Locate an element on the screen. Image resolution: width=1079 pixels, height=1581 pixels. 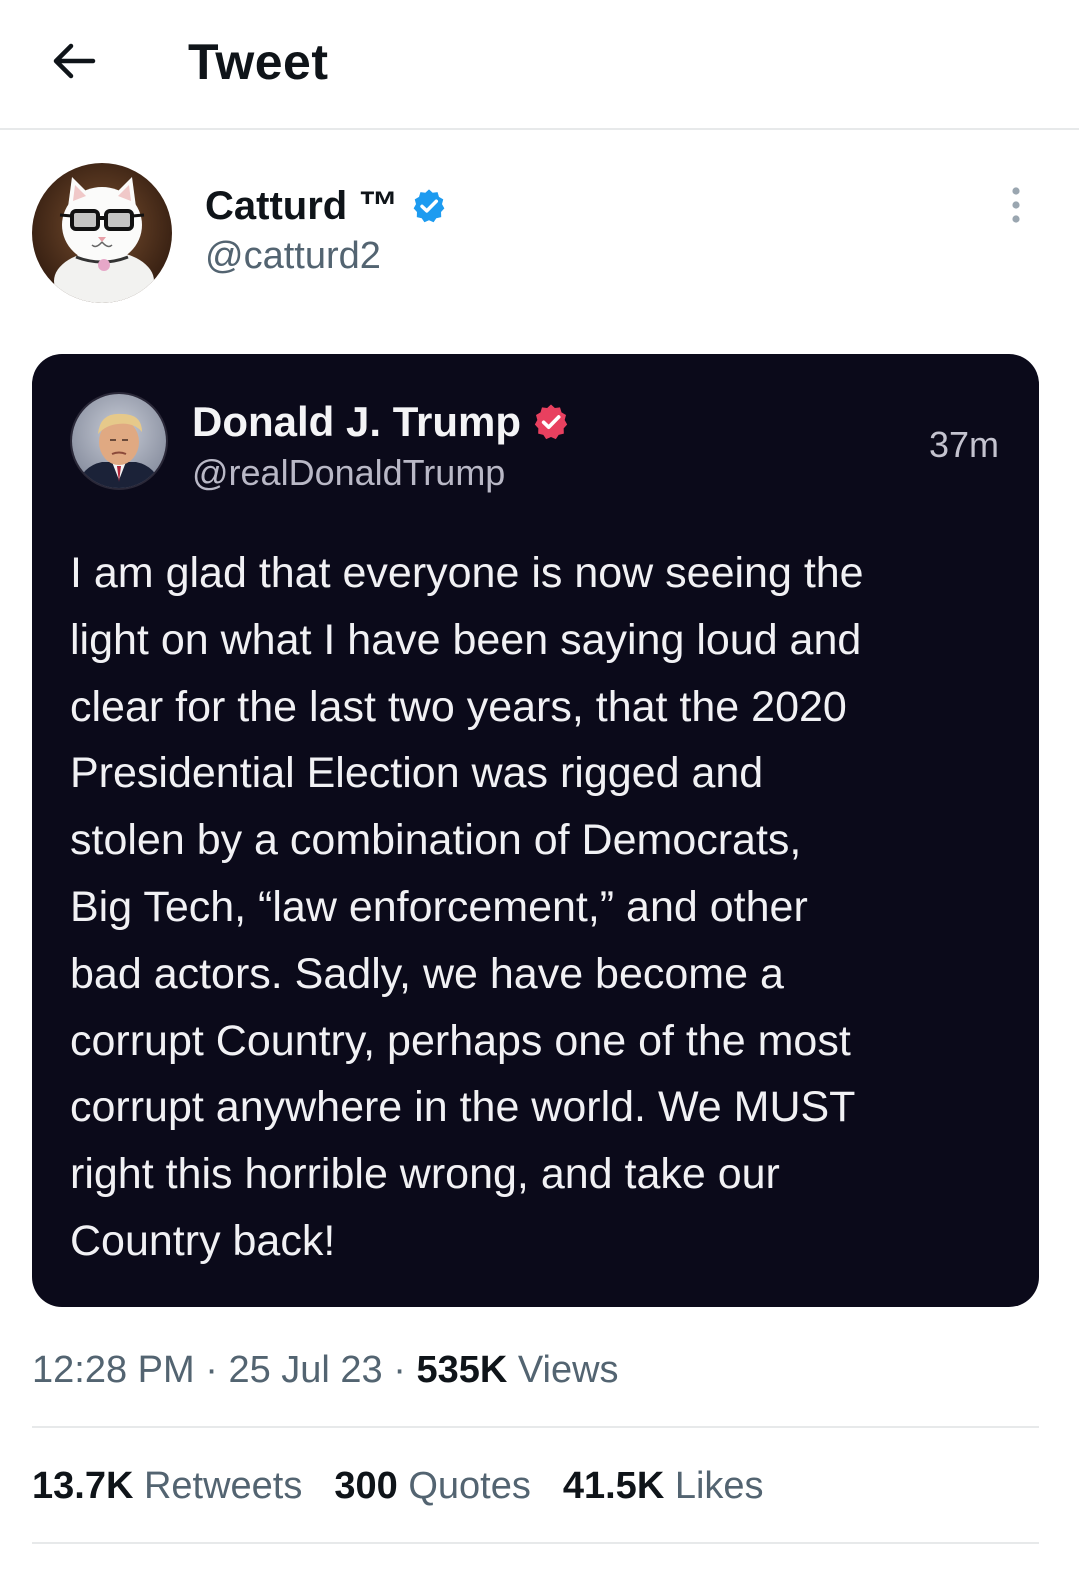
embedded-verified-badge-icon is located at coordinates (551, 422).